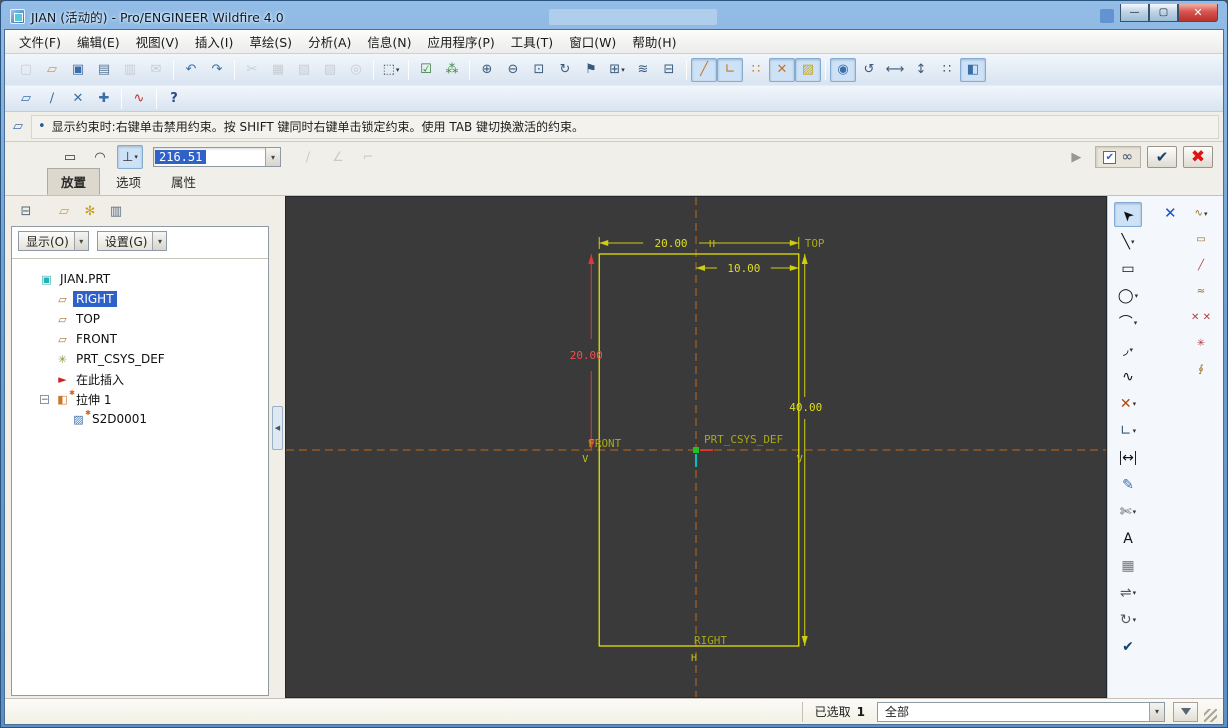 Image resolution: width=1228 pixels, height=728 pixels. What do you see at coordinates (487, 70) in the screenshot?
I see `zoom-in-button: ⊕▾` at bounding box center [487, 70].